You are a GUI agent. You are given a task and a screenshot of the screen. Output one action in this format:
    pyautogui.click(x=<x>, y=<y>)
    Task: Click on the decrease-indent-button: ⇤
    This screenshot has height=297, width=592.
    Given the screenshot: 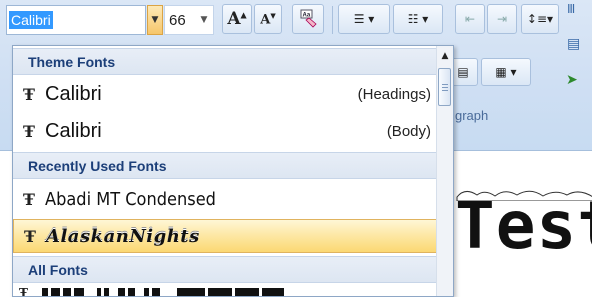 What is the action you would take?
    pyautogui.click(x=470, y=19)
    